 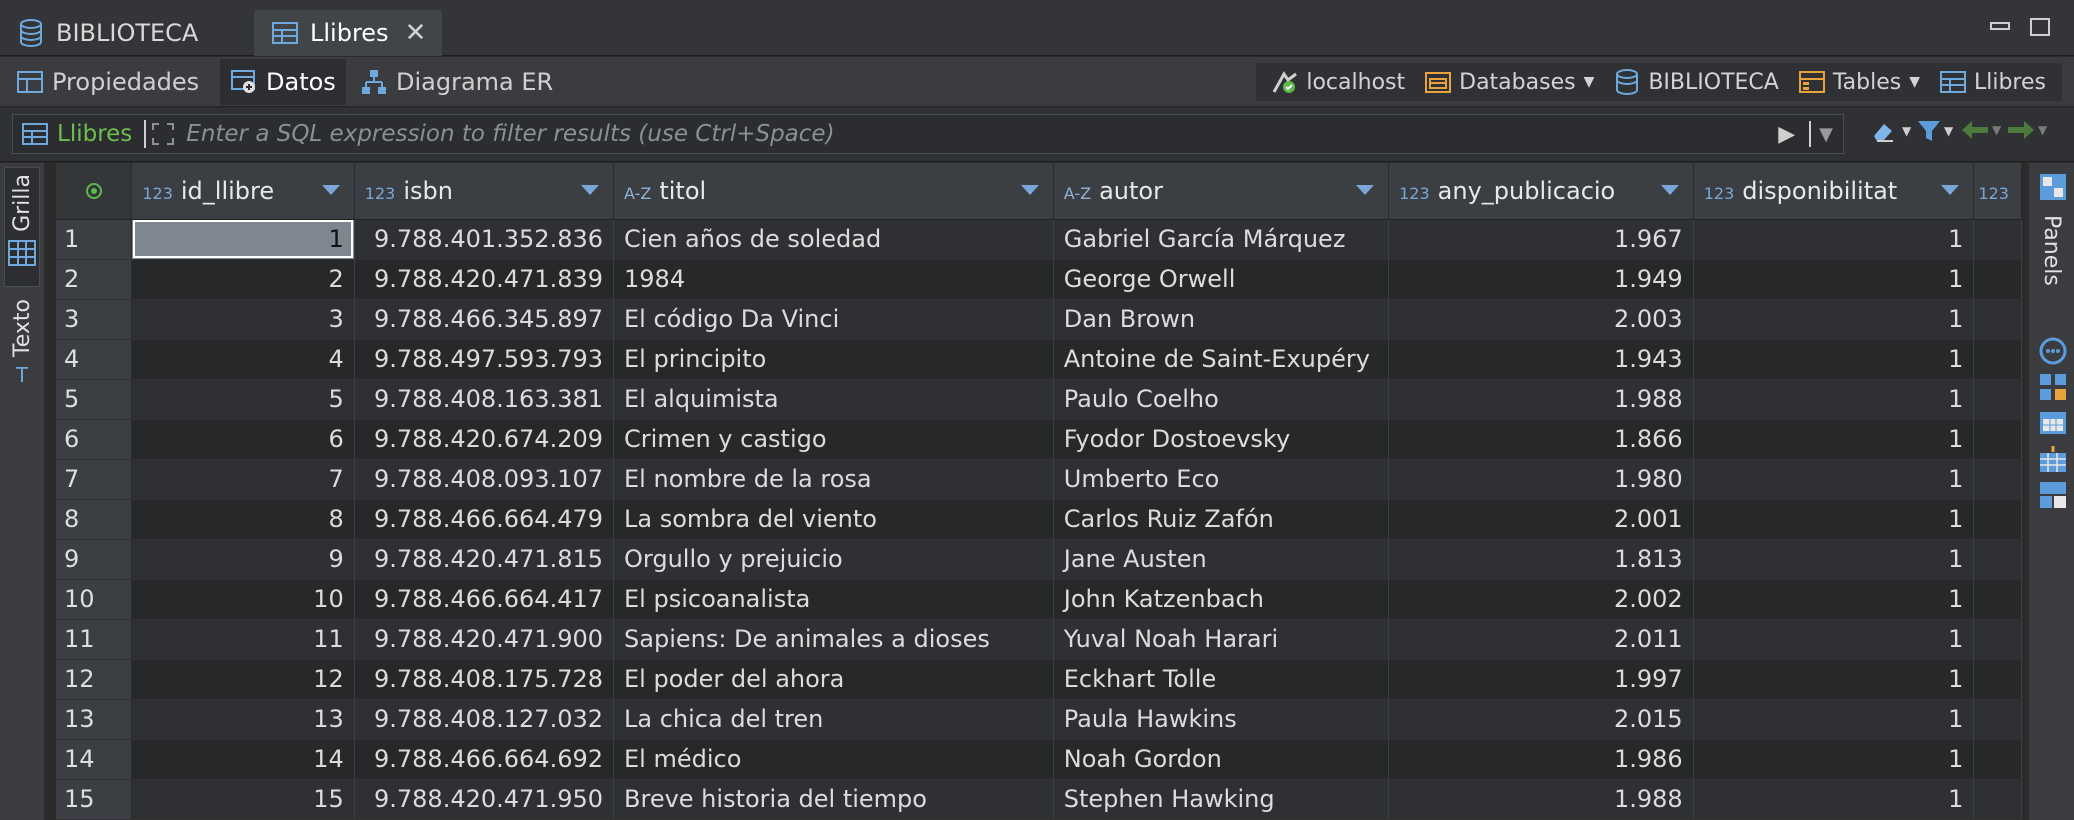 I want to click on cell-id-llibre: 4, so click(x=243, y=359).